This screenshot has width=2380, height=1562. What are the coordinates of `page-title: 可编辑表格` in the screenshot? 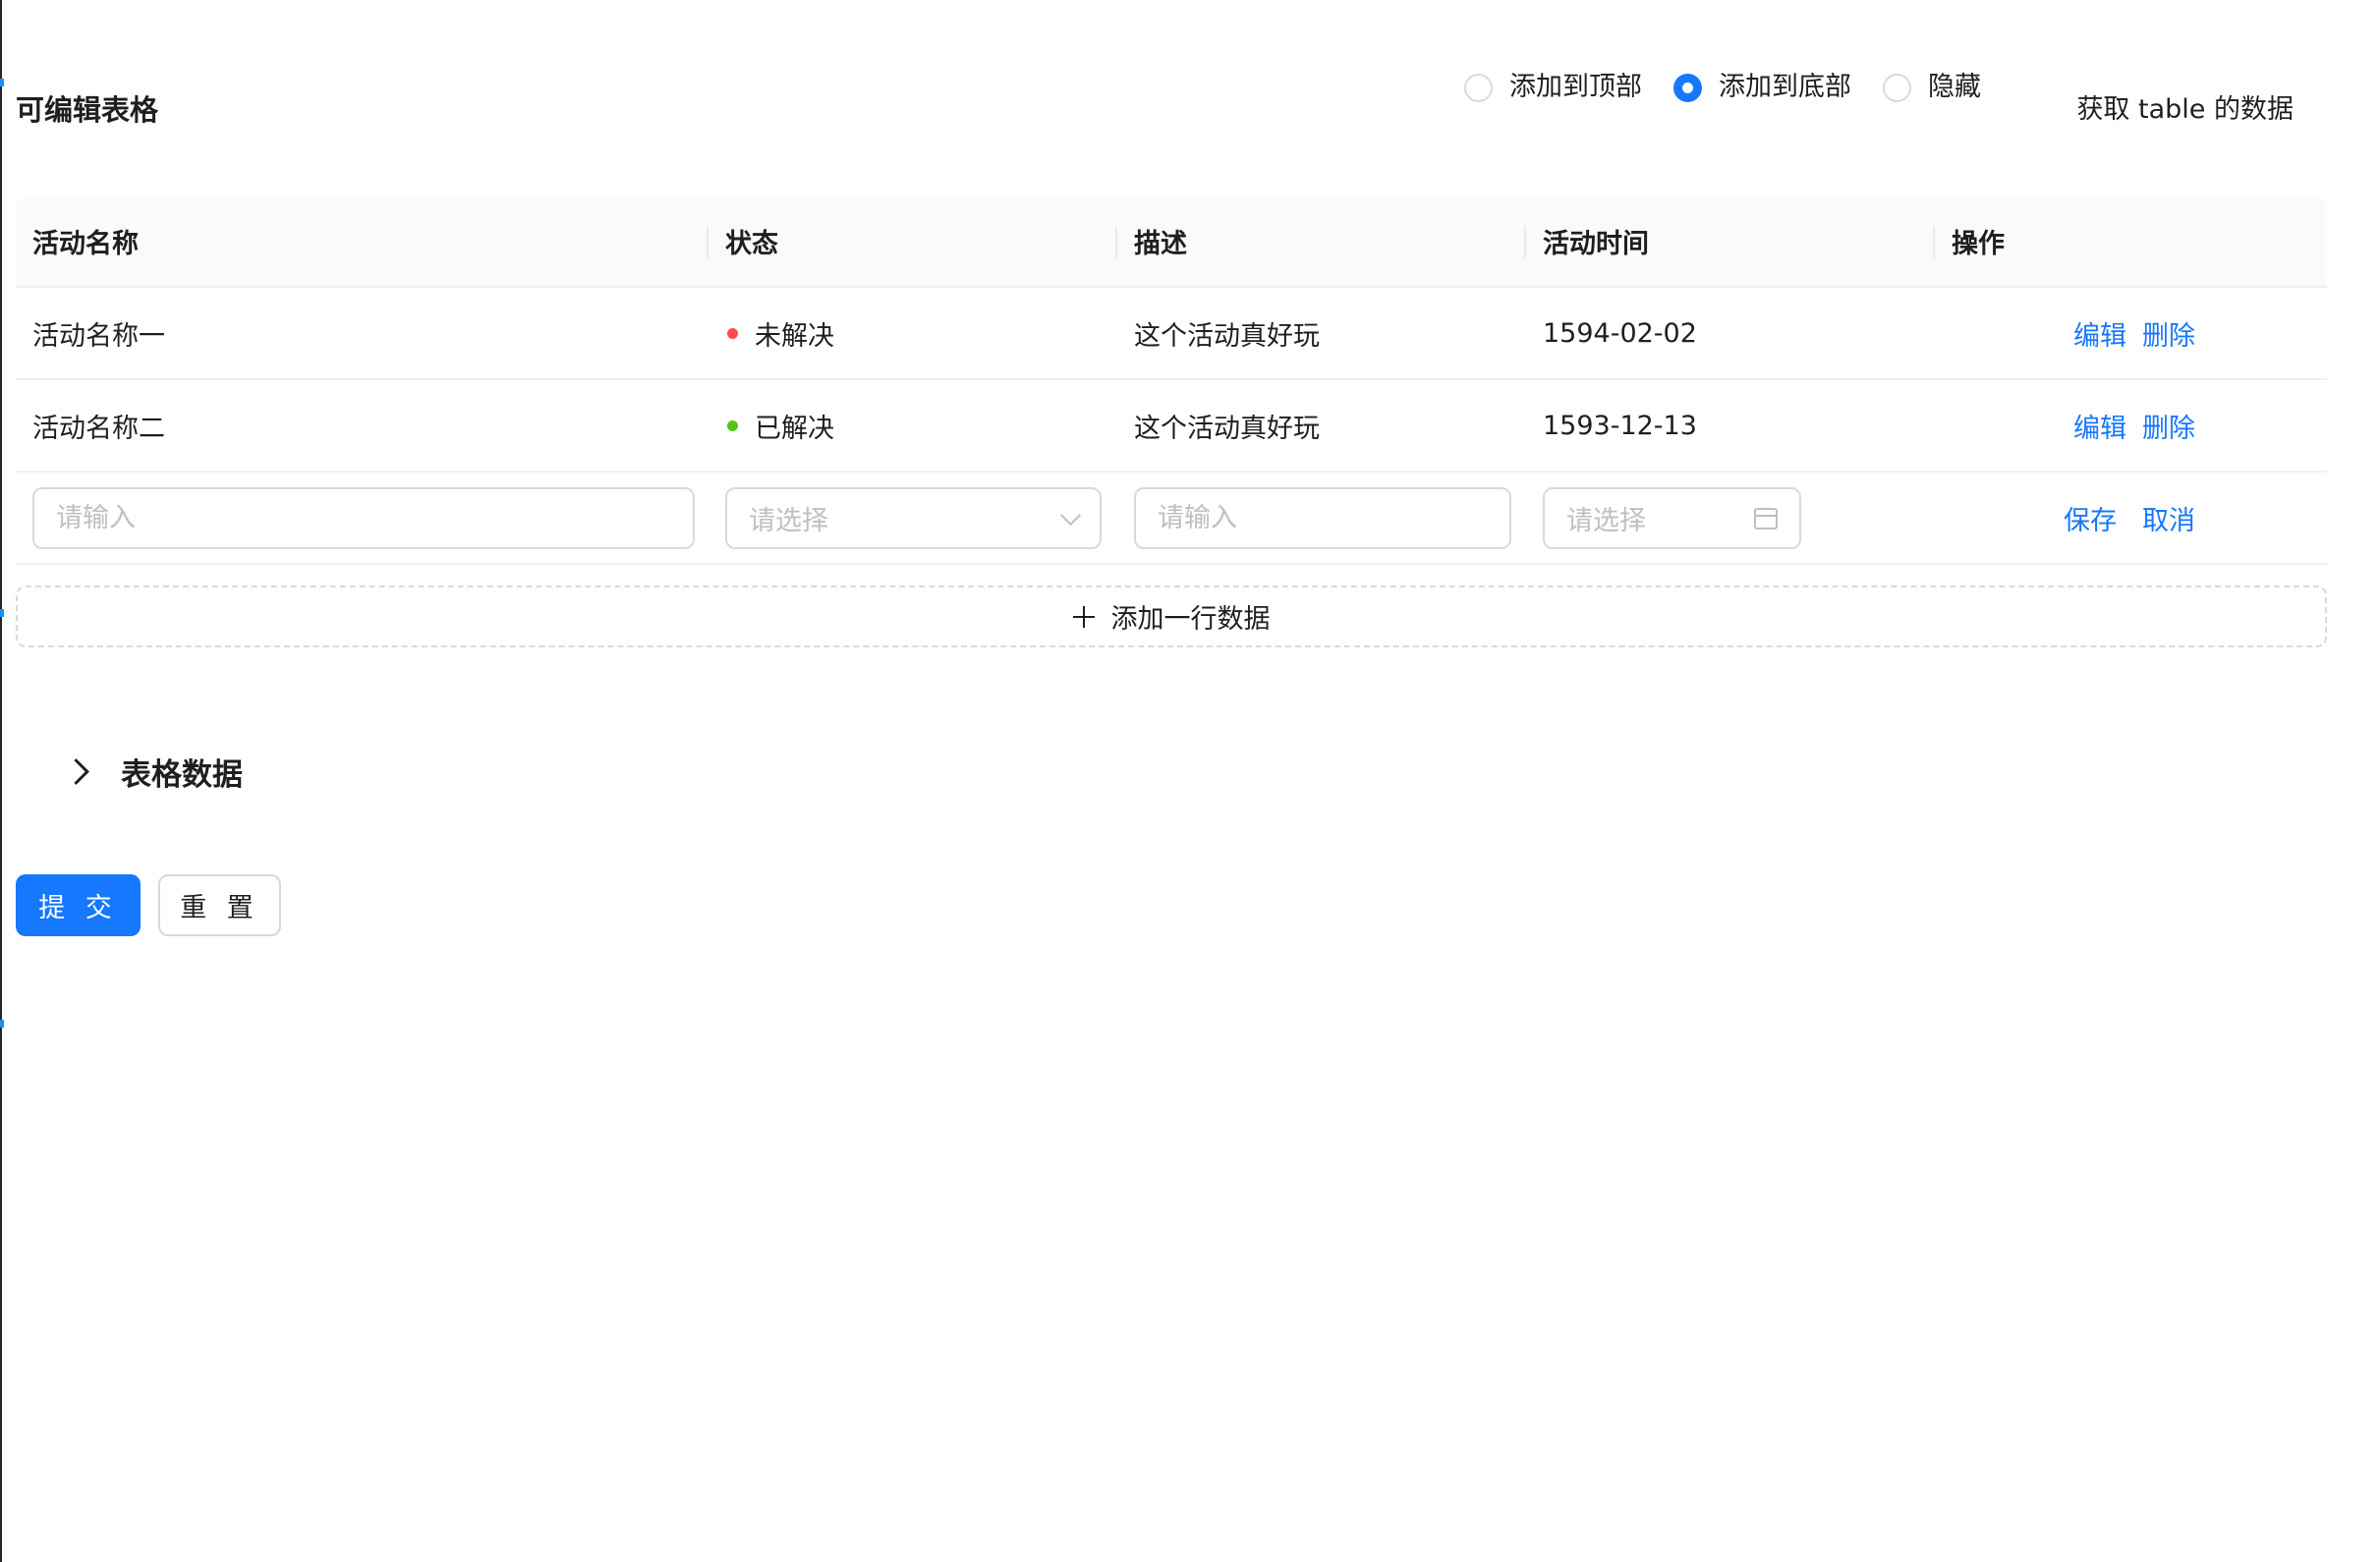 It's located at (87, 110).